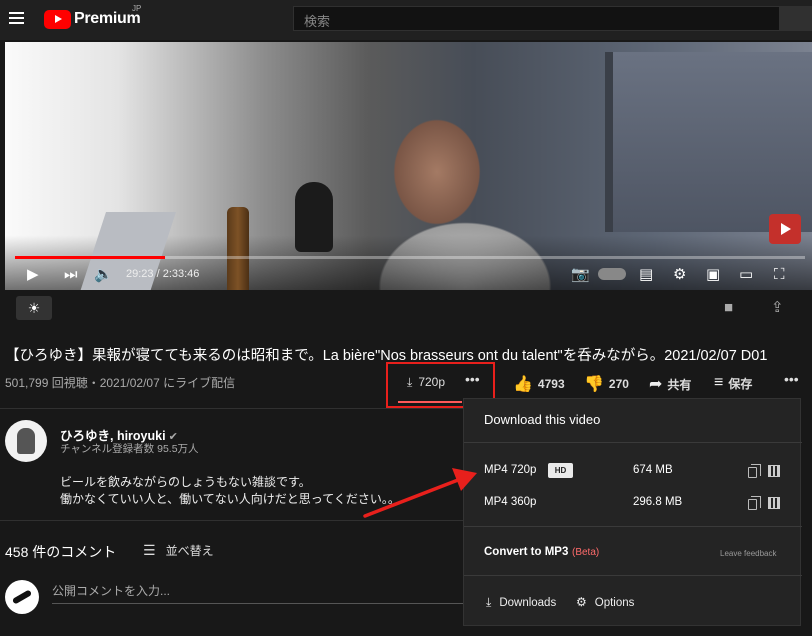 This screenshot has width=812, height=636. I want to click on like-button: 👍 4793, so click(539, 384).